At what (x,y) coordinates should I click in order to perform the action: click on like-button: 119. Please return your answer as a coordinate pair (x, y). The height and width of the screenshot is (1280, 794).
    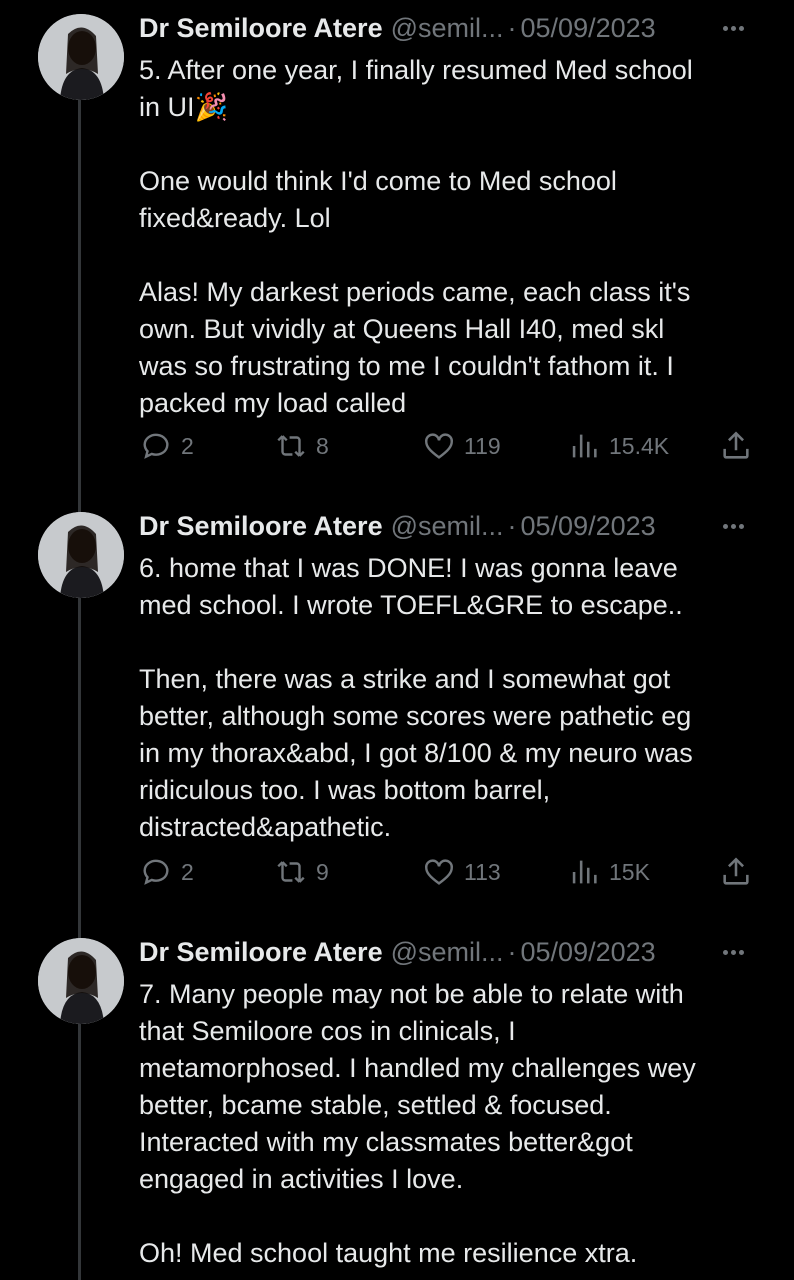
    Looking at the image, I should click on (461, 446).